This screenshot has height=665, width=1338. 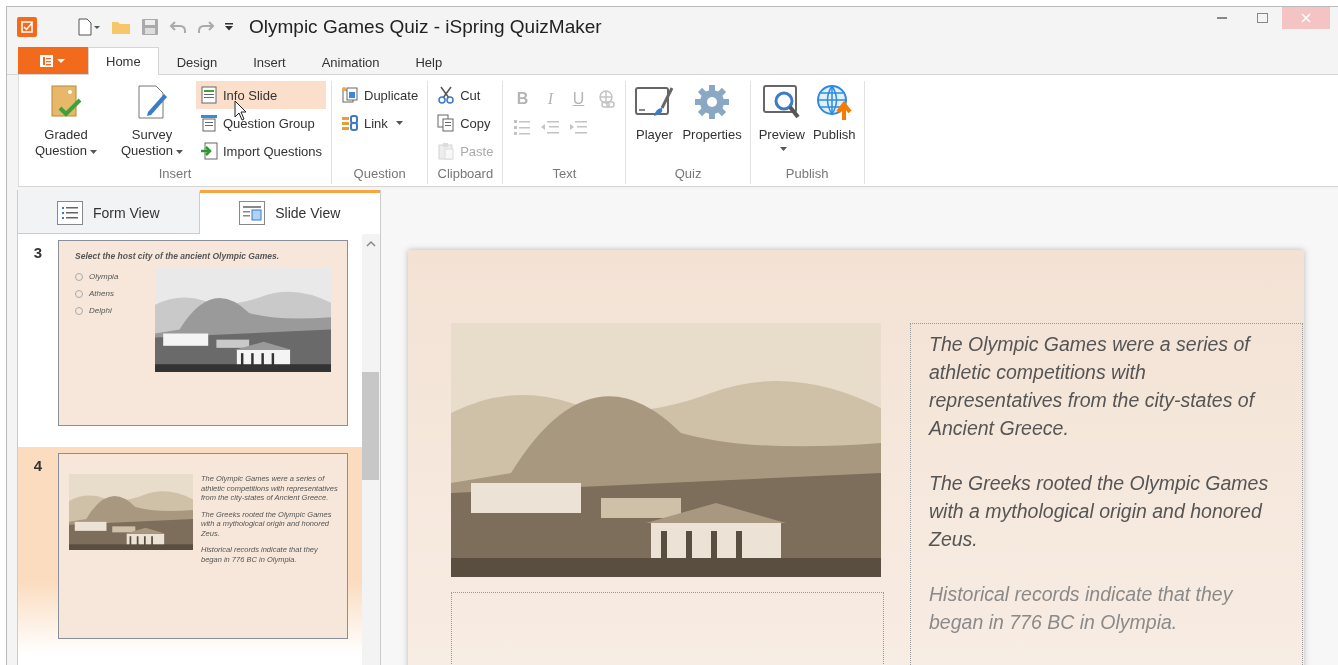 What do you see at coordinates (1262, 18) in the screenshot?
I see `maximize-icon` at bounding box center [1262, 18].